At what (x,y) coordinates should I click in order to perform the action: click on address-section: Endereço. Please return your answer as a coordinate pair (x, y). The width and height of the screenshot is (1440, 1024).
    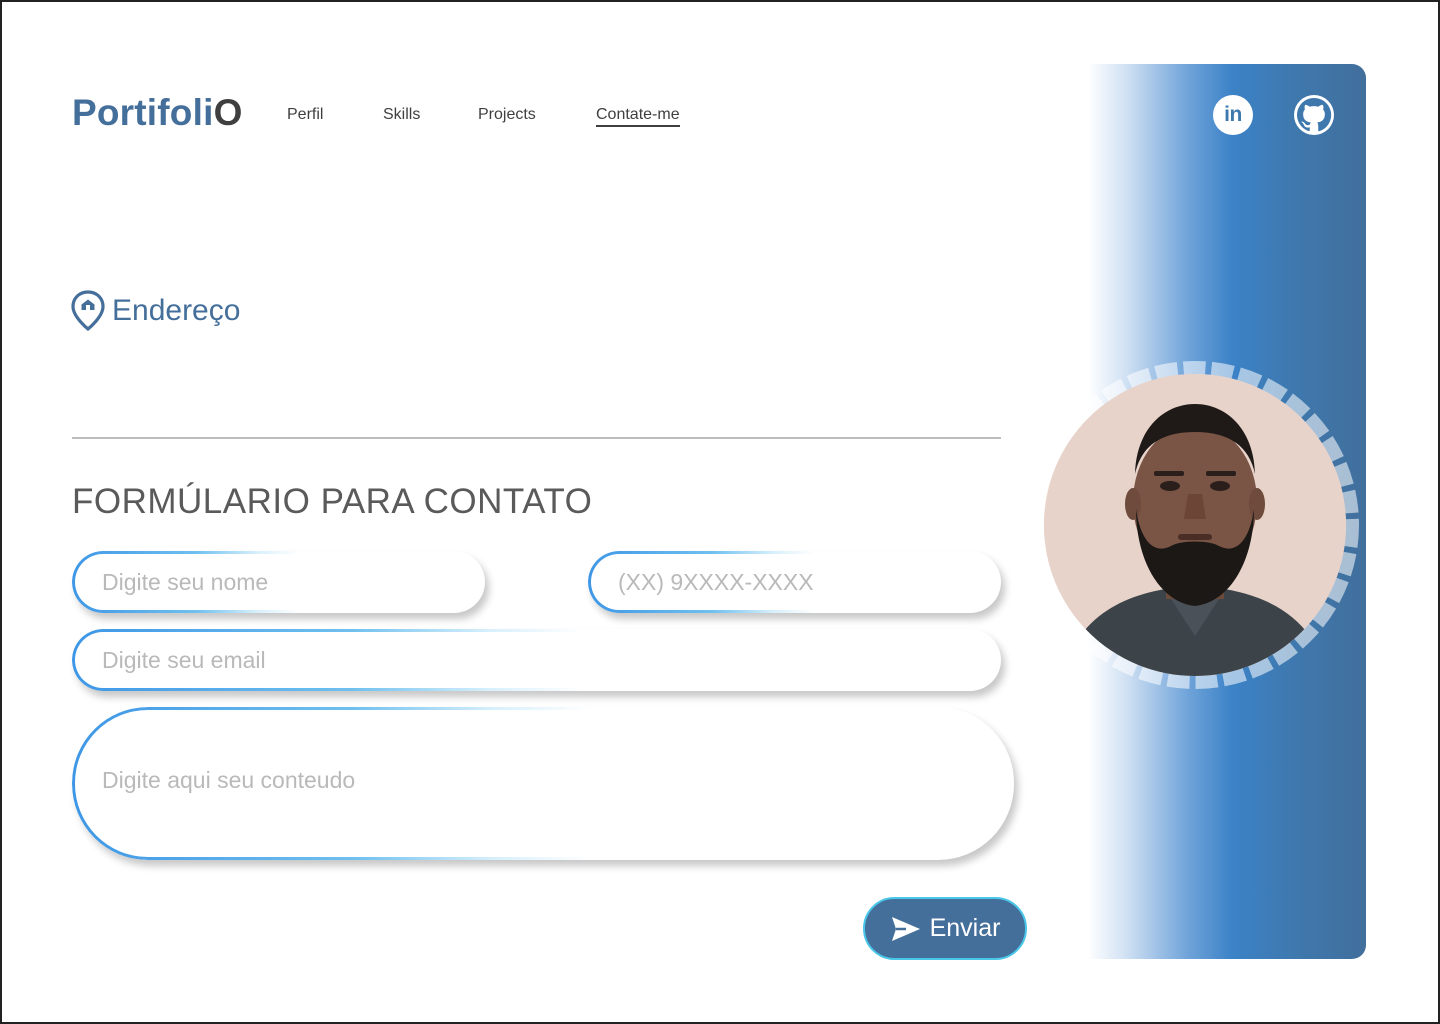
    Looking at the image, I should click on (155, 311).